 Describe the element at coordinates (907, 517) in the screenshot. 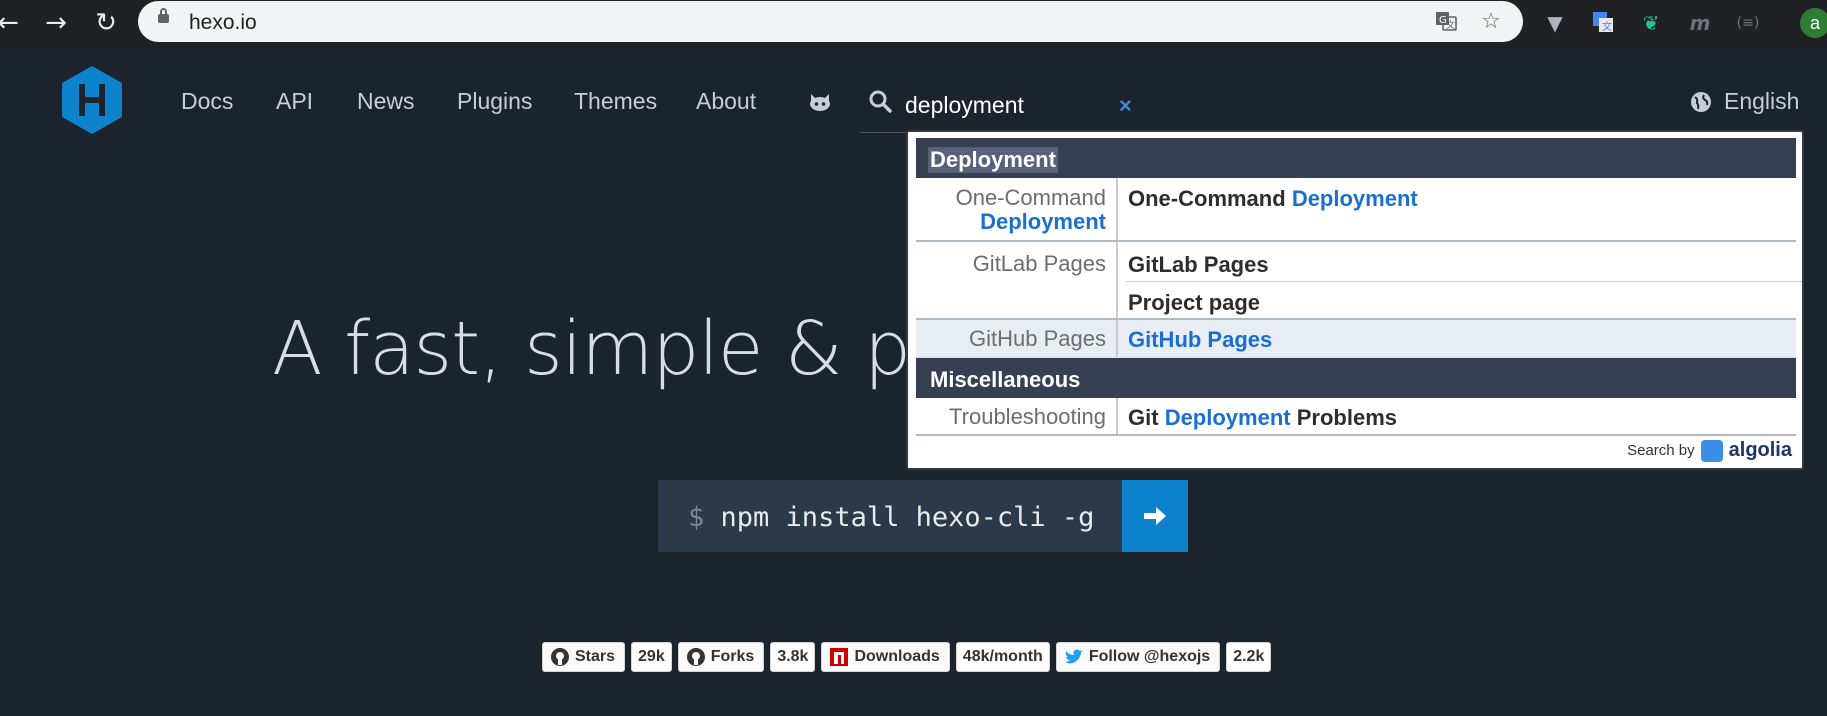

I see `install-command: npm install hexo-cli -g` at that location.